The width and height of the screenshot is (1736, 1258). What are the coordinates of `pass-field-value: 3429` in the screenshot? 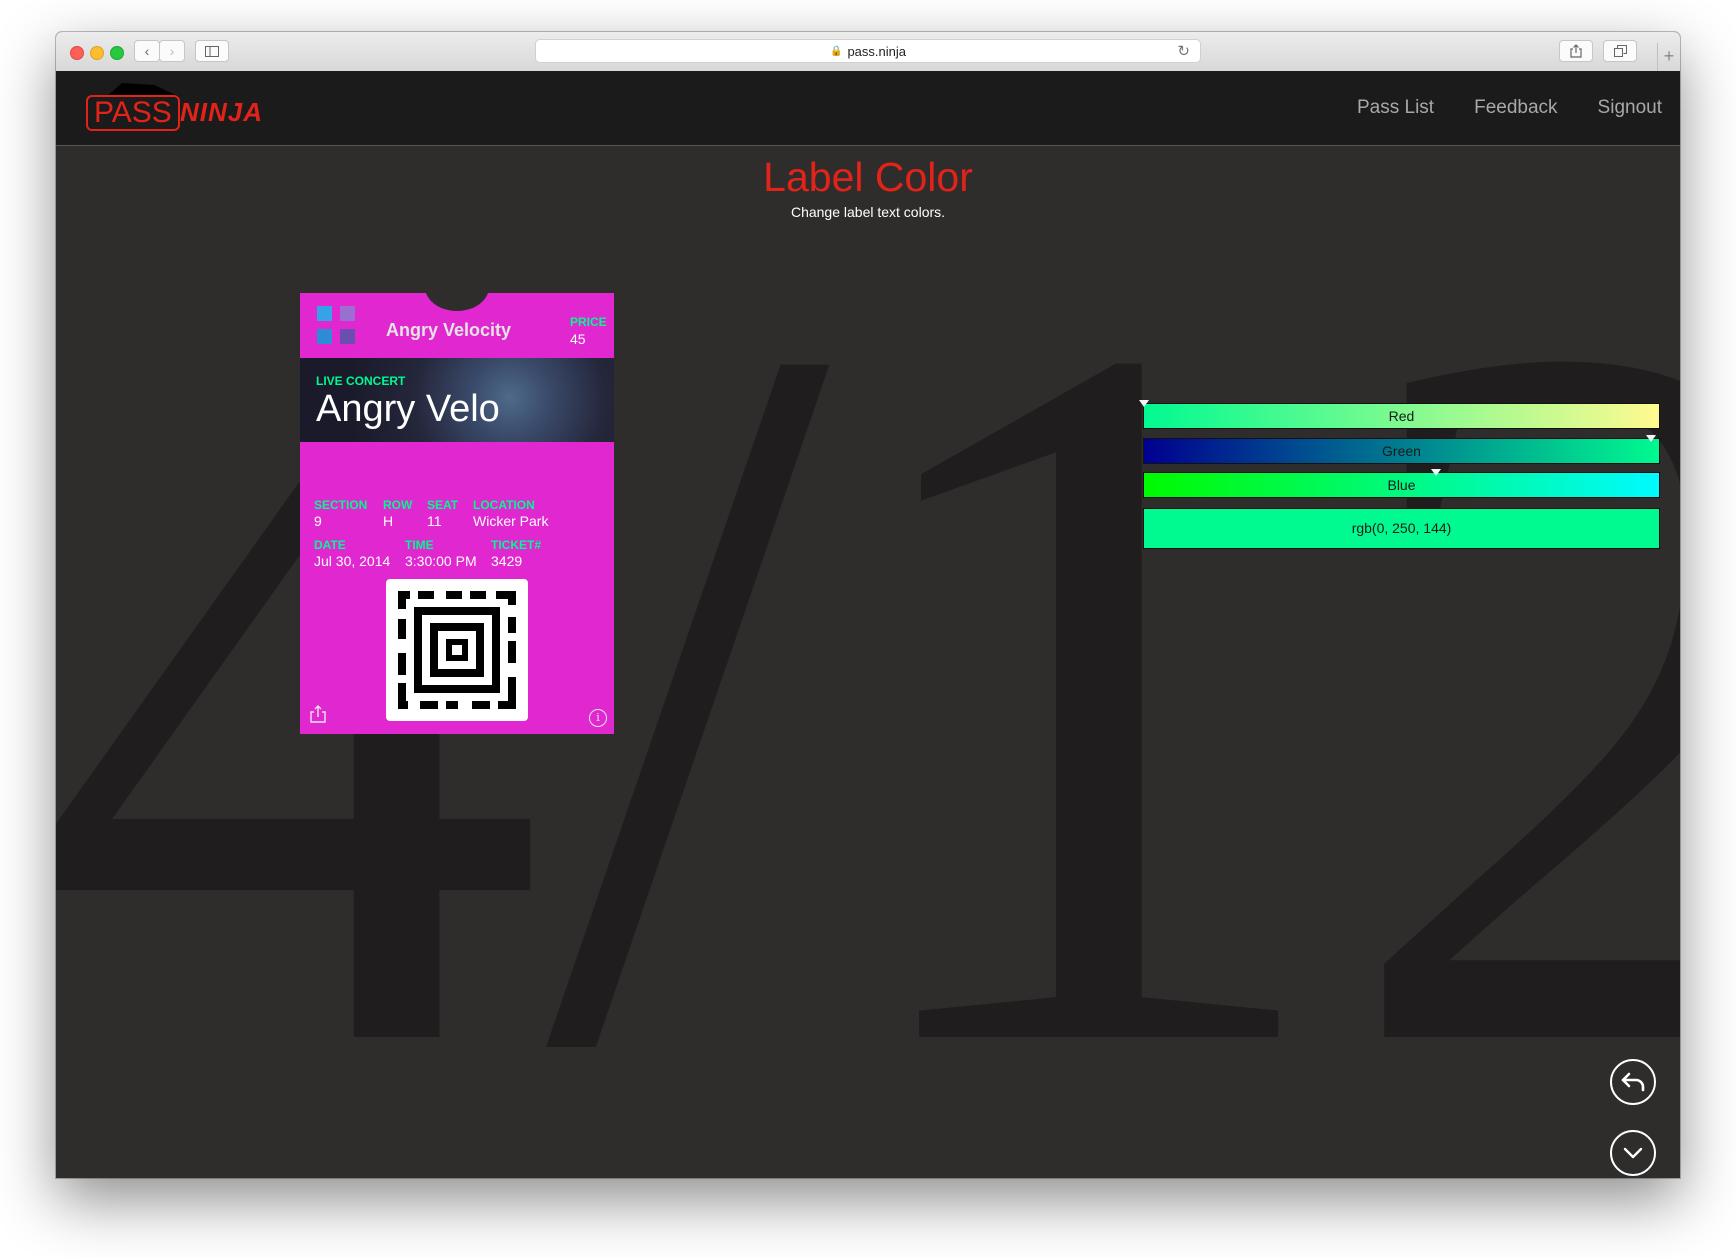 It's located at (507, 561).